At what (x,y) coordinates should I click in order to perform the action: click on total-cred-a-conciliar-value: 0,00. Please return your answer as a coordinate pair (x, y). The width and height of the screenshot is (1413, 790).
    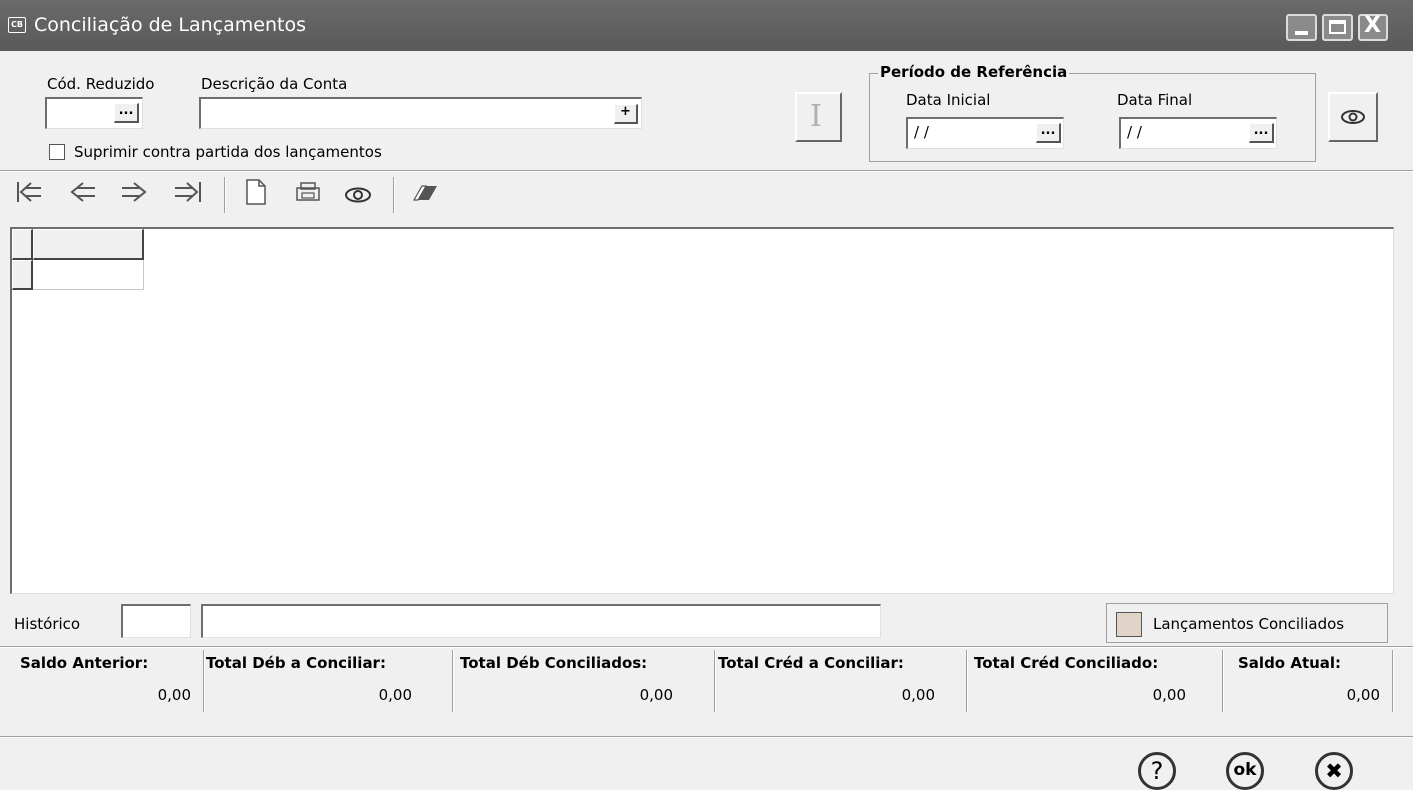
    Looking at the image, I should click on (918, 695).